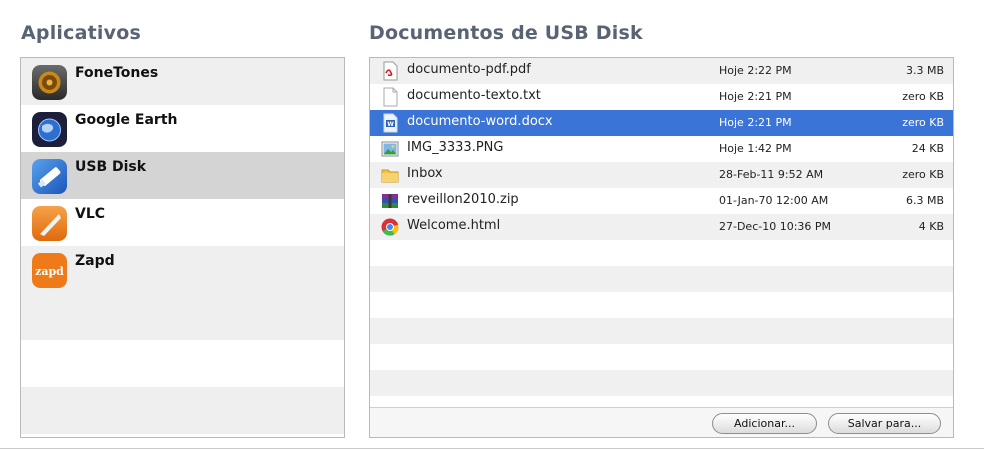 The height and width of the screenshot is (451, 984). I want to click on svg-text: zapd, so click(49, 271).